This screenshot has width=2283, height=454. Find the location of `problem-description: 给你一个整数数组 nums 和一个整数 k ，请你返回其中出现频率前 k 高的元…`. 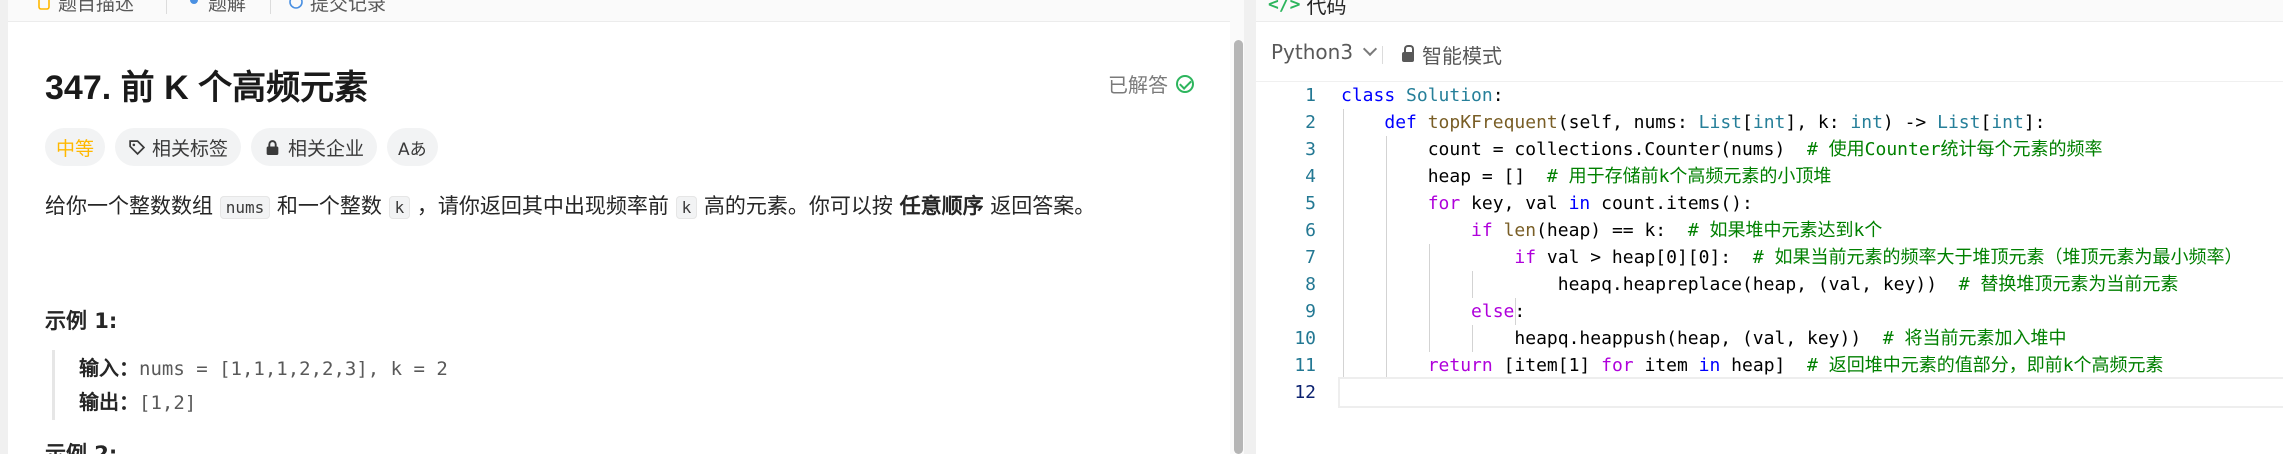

problem-description: 给你一个整数数组 nums 和一个整数 k ，请你返回其中出现频率前 k 高的元… is located at coordinates (570, 207).